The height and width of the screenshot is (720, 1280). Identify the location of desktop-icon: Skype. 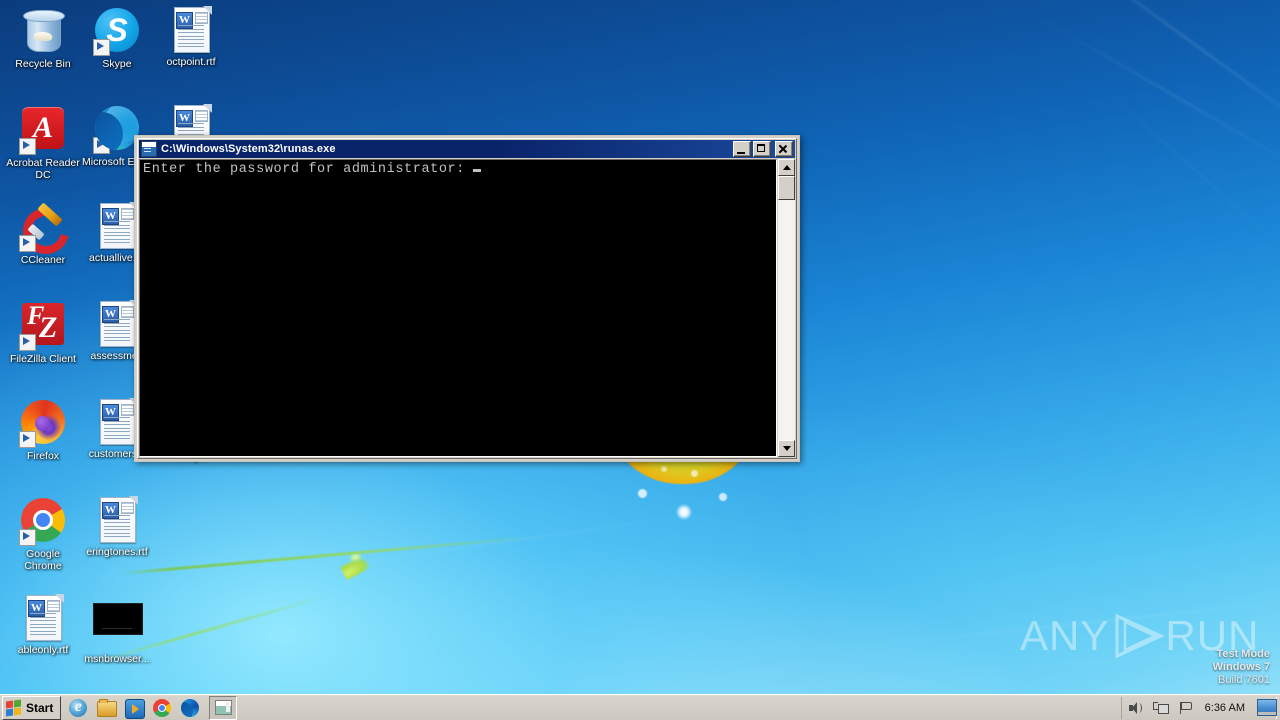
(117, 38).